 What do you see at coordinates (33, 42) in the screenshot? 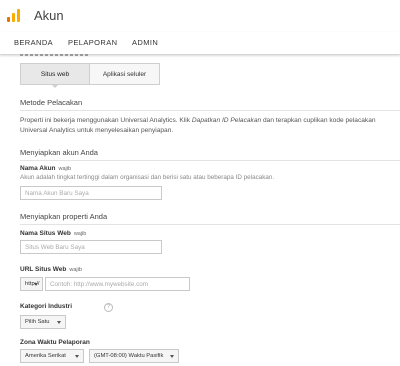
I see `nav-item-beranda: BERANDA` at bounding box center [33, 42].